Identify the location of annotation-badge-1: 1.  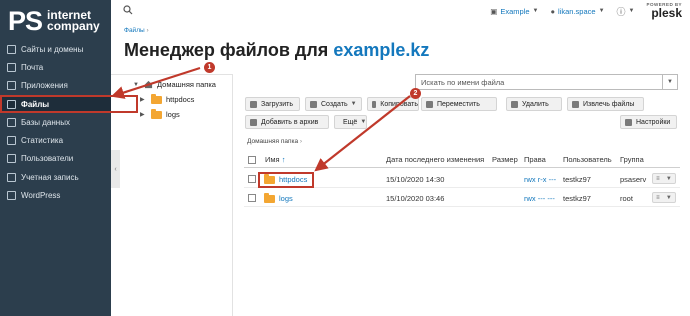
(209, 67).